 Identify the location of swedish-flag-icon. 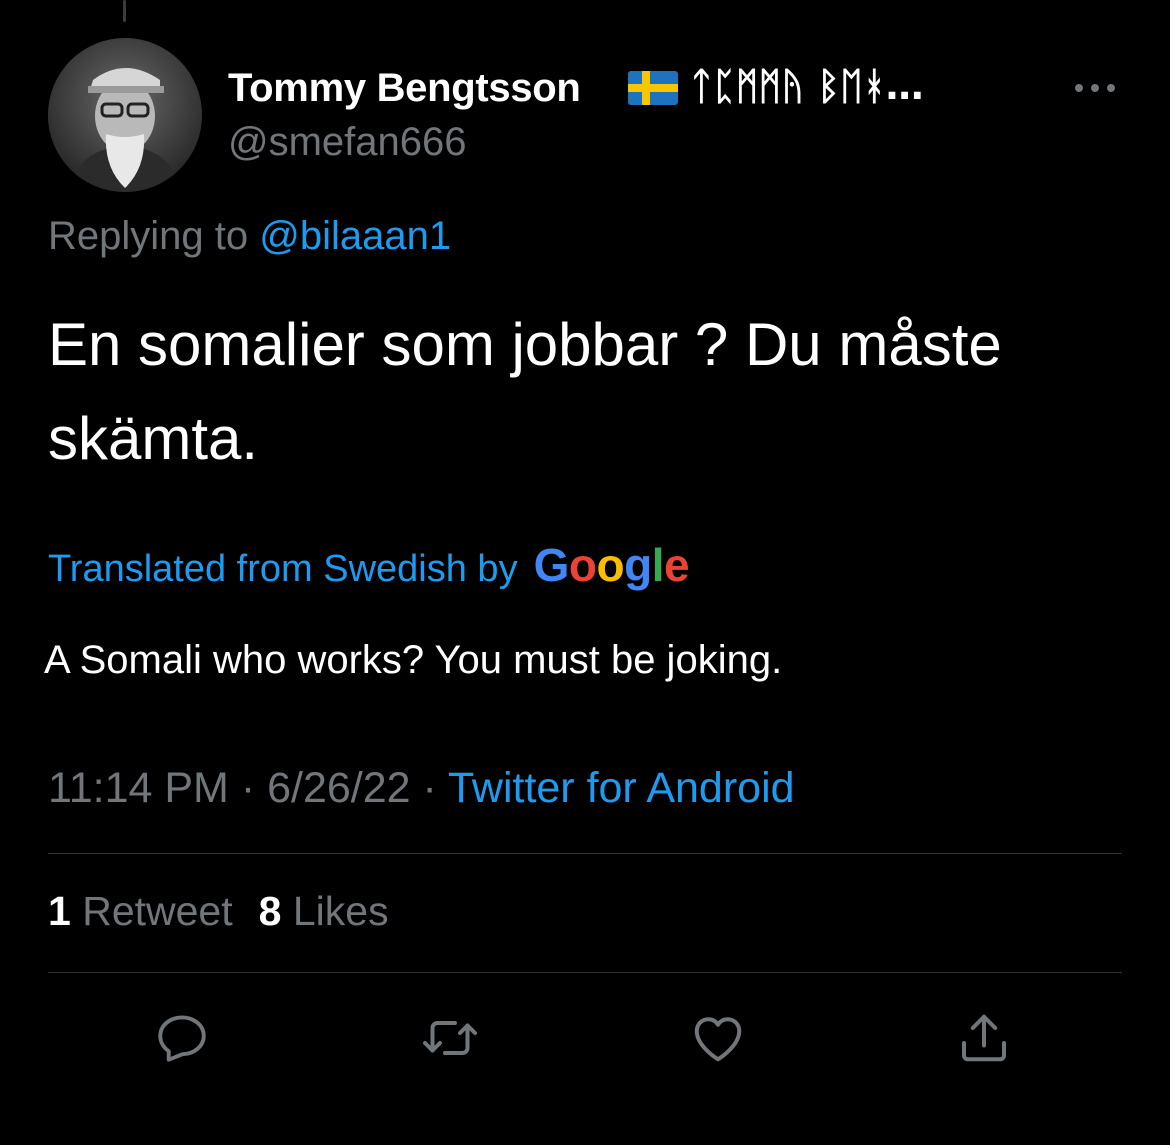
(653, 88).